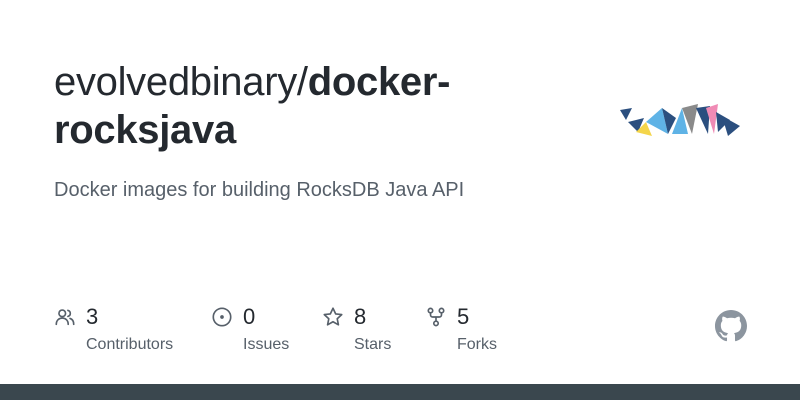 This screenshot has width=800, height=400. I want to click on fork-icon, so click(436, 317).